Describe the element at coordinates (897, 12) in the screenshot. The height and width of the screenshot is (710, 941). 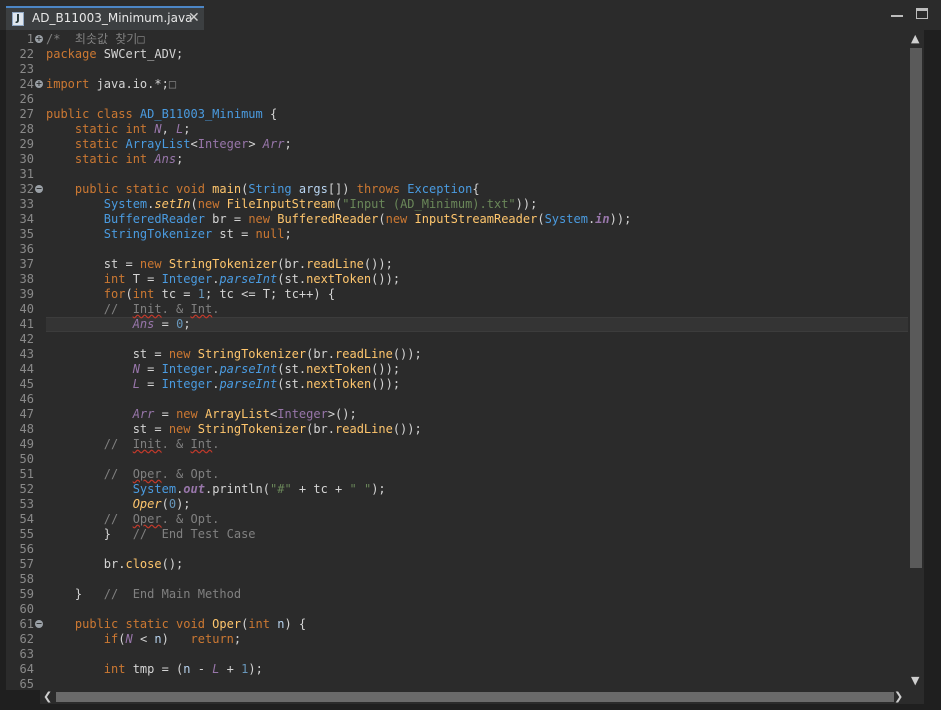
I see `minimize-icon` at that location.